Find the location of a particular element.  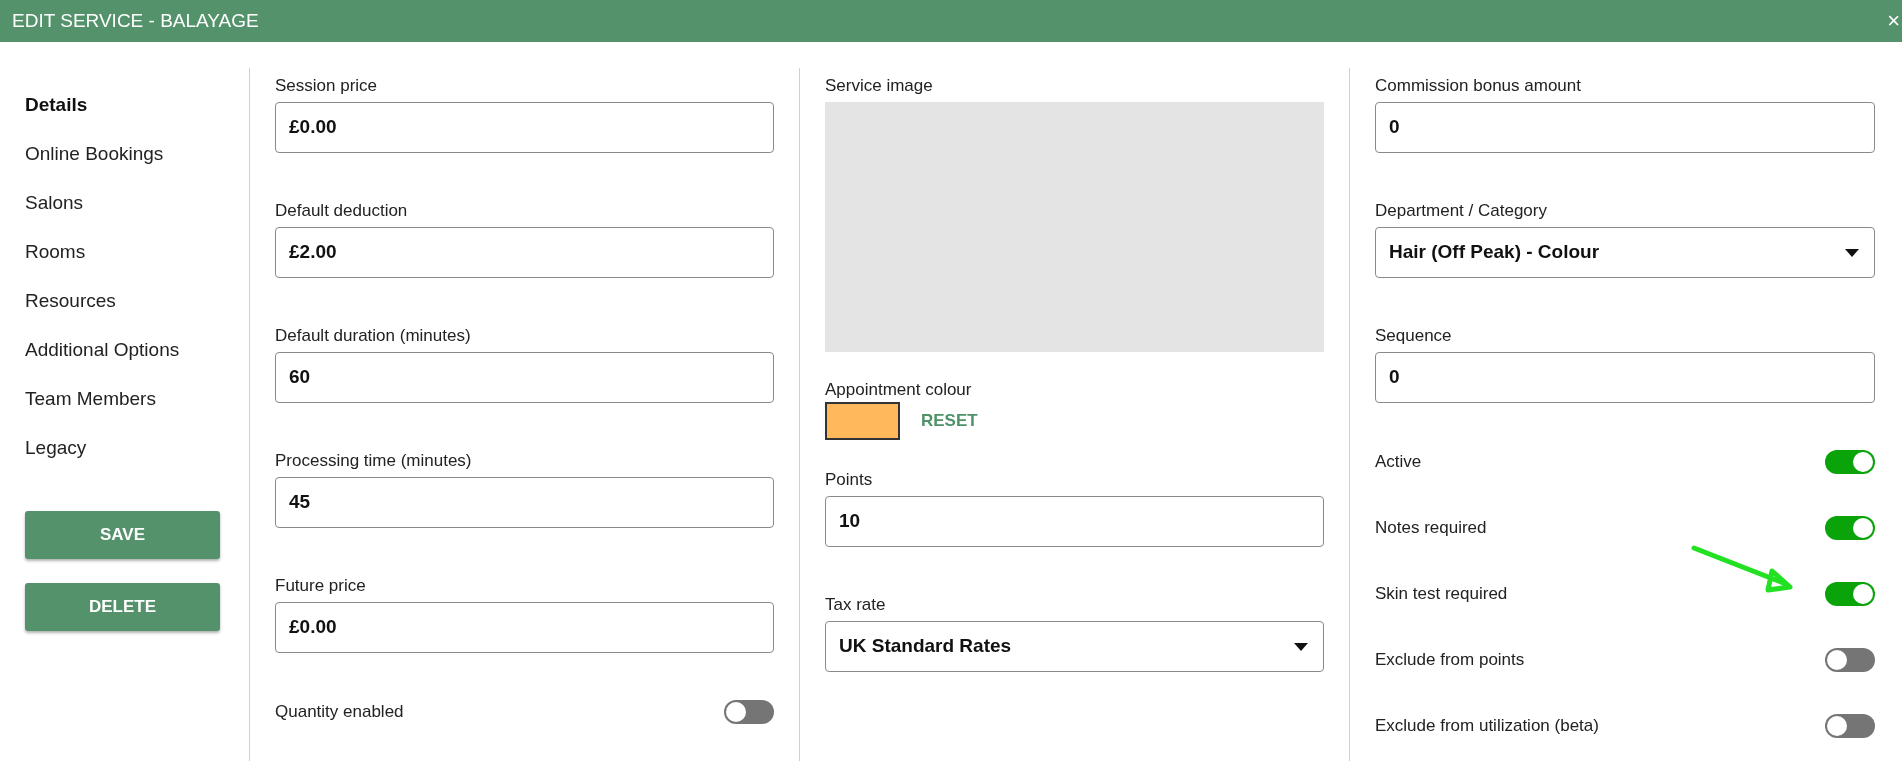

field-label: Commission bonus amount is located at coordinates (1478, 86).